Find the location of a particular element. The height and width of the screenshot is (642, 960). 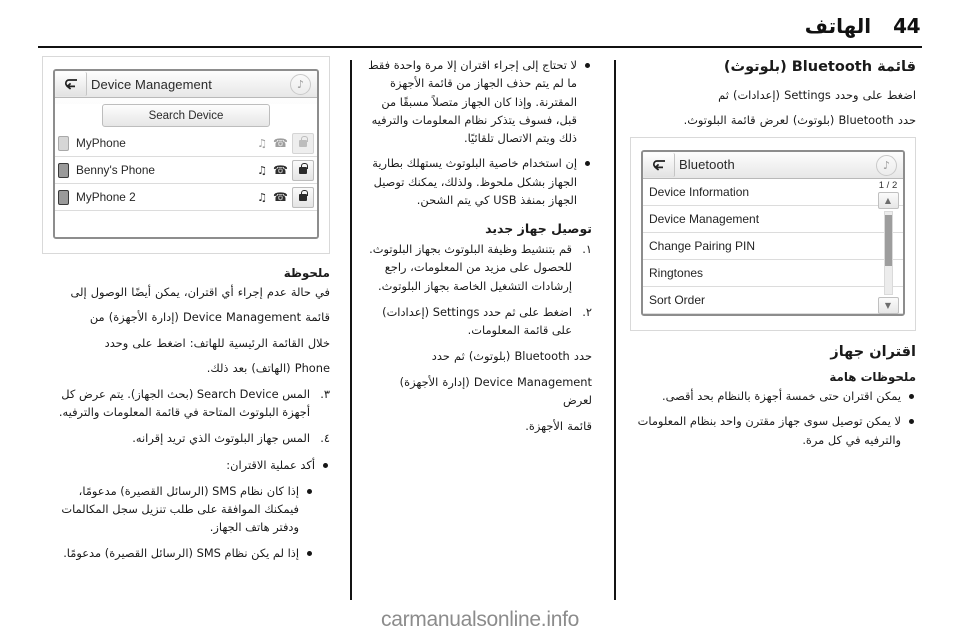

list-item: ٤. المس جهاز البلوتوث الذي تريد إقرانه. is located at coordinates (186, 438).